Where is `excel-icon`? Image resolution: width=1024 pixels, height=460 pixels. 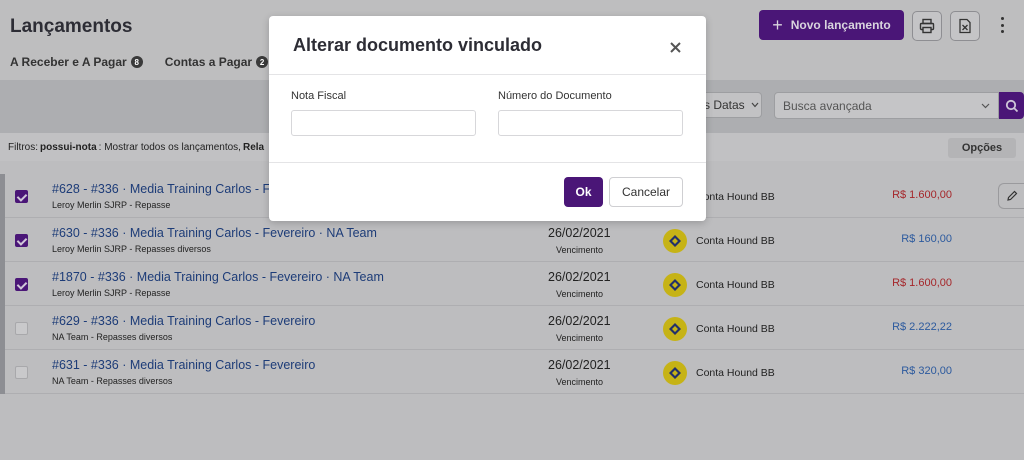 excel-icon is located at coordinates (965, 26).